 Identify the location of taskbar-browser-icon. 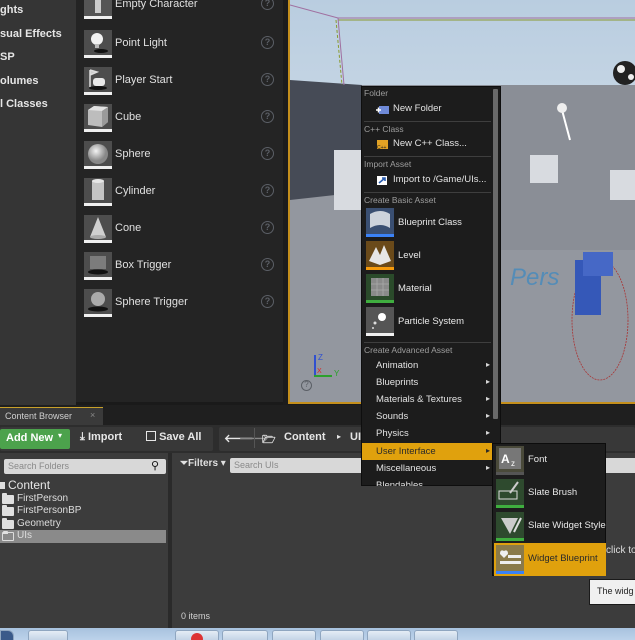
(48, 635).